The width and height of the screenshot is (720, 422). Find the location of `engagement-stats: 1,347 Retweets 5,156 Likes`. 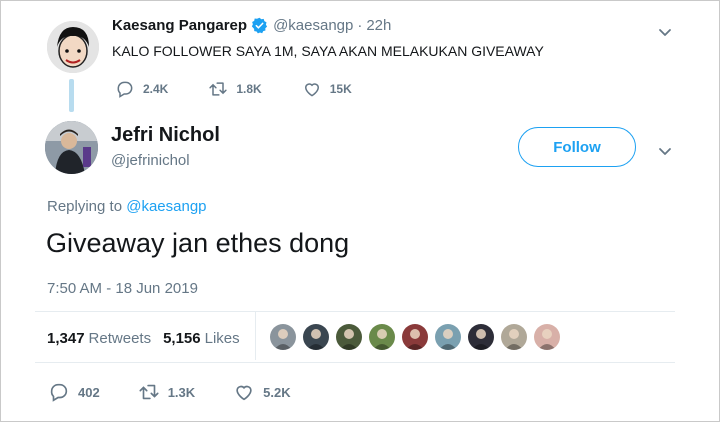

engagement-stats: 1,347 Retweets 5,156 Likes is located at coordinates (149, 338).